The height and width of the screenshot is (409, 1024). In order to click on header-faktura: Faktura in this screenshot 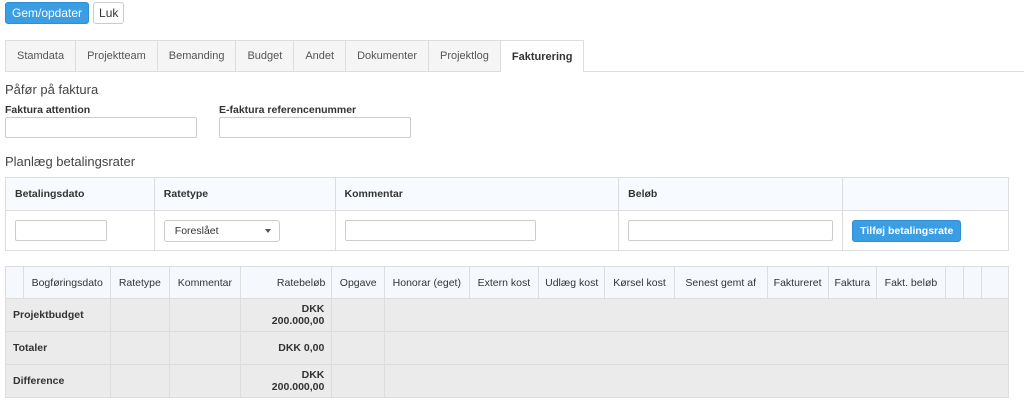, I will do `click(852, 282)`.